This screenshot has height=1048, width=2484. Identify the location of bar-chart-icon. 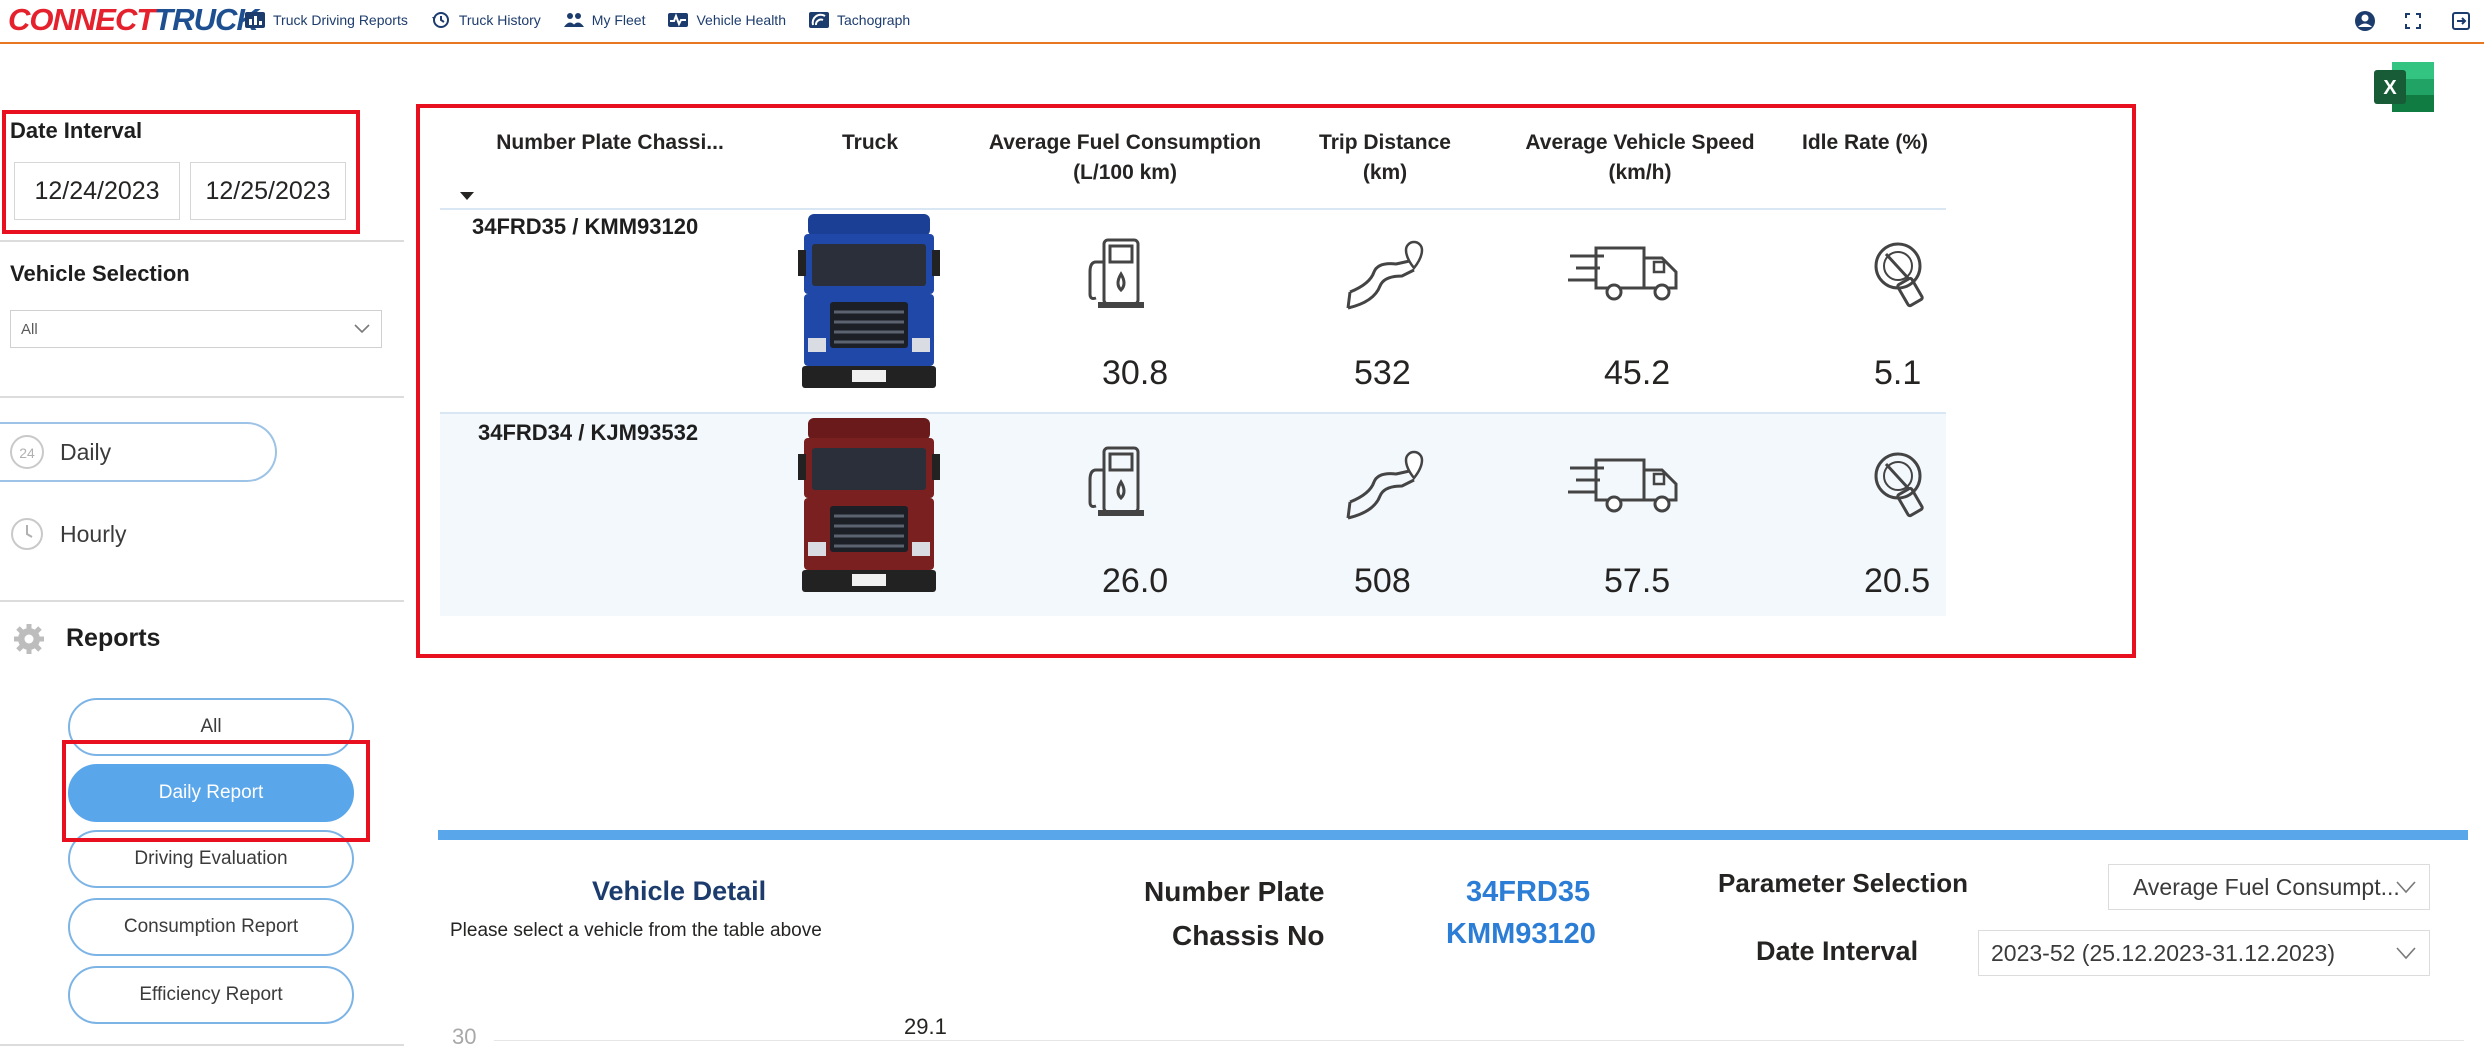
(255, 20).